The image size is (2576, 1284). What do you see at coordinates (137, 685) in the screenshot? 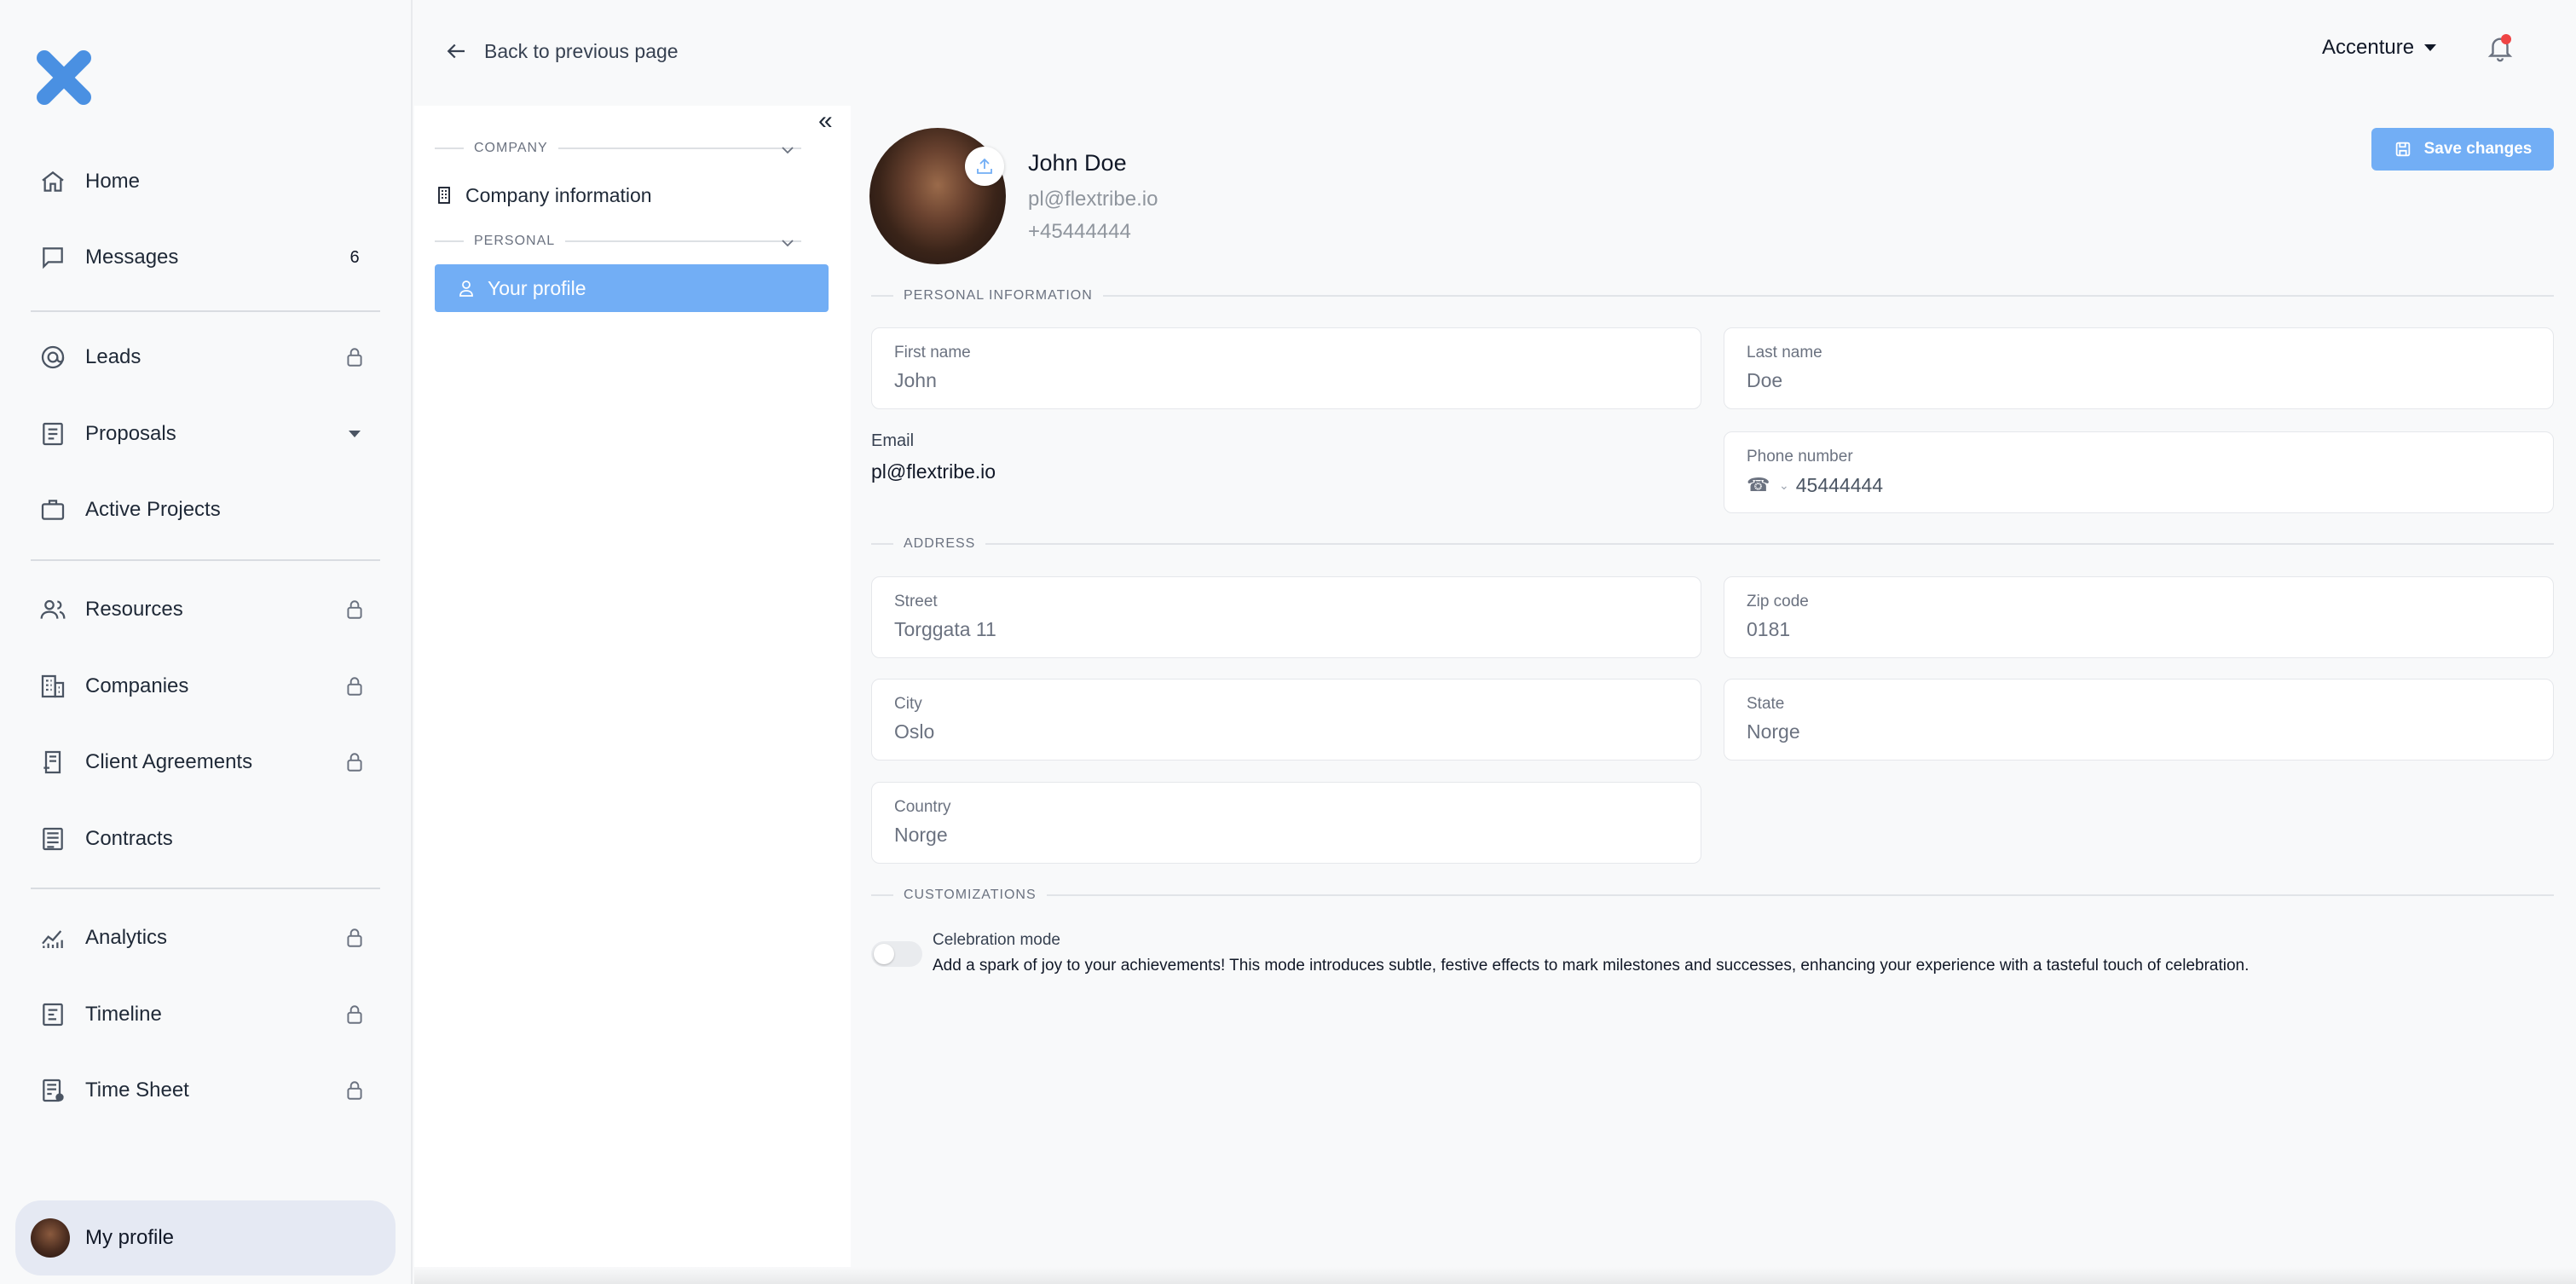
I see `sidebar-item-label: Companies` at bounding box center [137, 685].